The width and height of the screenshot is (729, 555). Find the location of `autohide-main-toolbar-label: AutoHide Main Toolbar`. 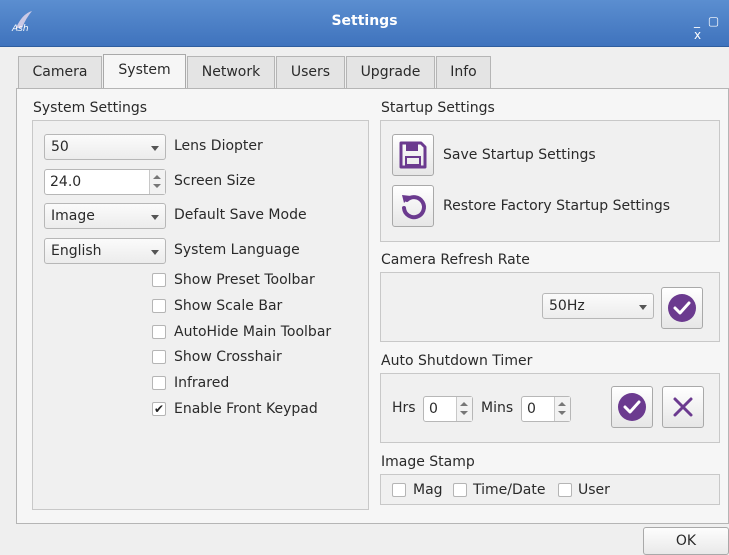

autohide-main-toolbar-label: AutoHide Main Toolbar is located at coordinates (253, 332).